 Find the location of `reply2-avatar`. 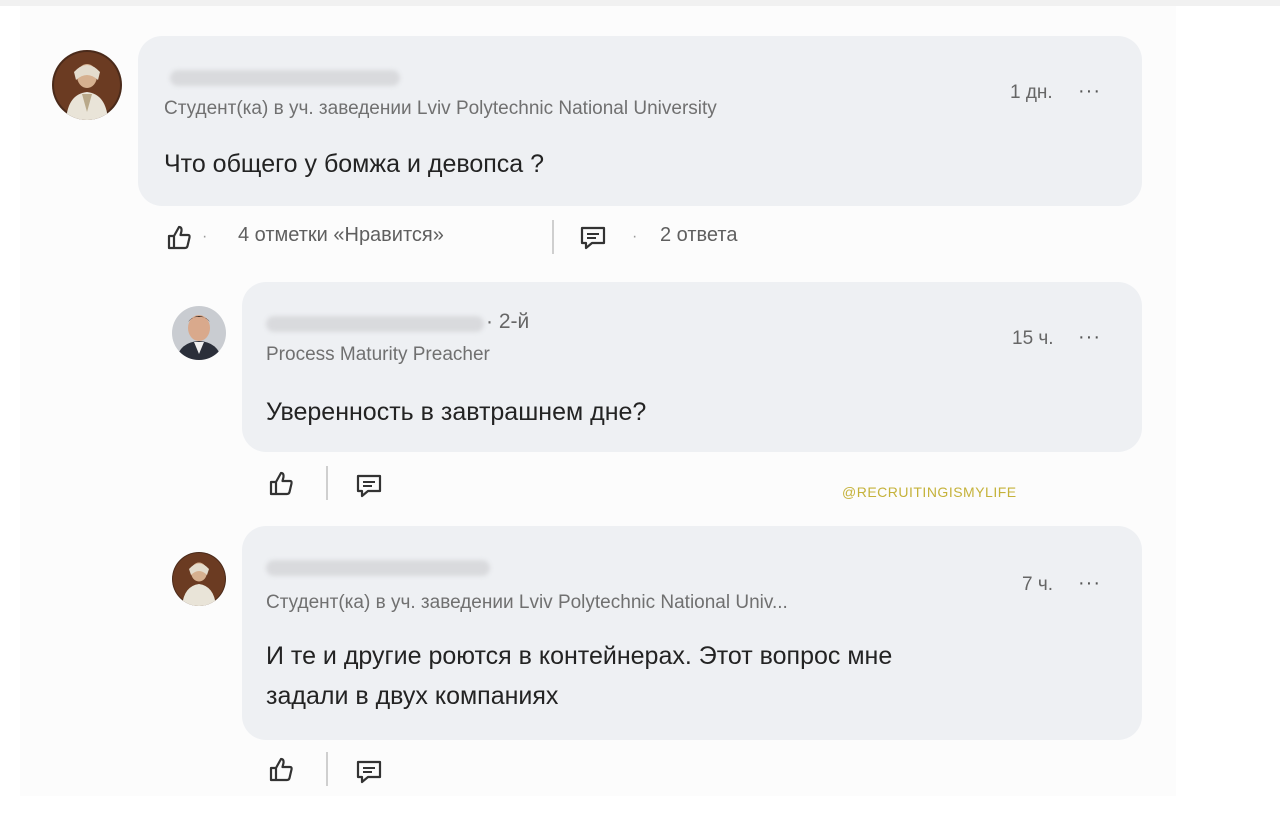

reply2-avatar is located at coordinates (199, 579).